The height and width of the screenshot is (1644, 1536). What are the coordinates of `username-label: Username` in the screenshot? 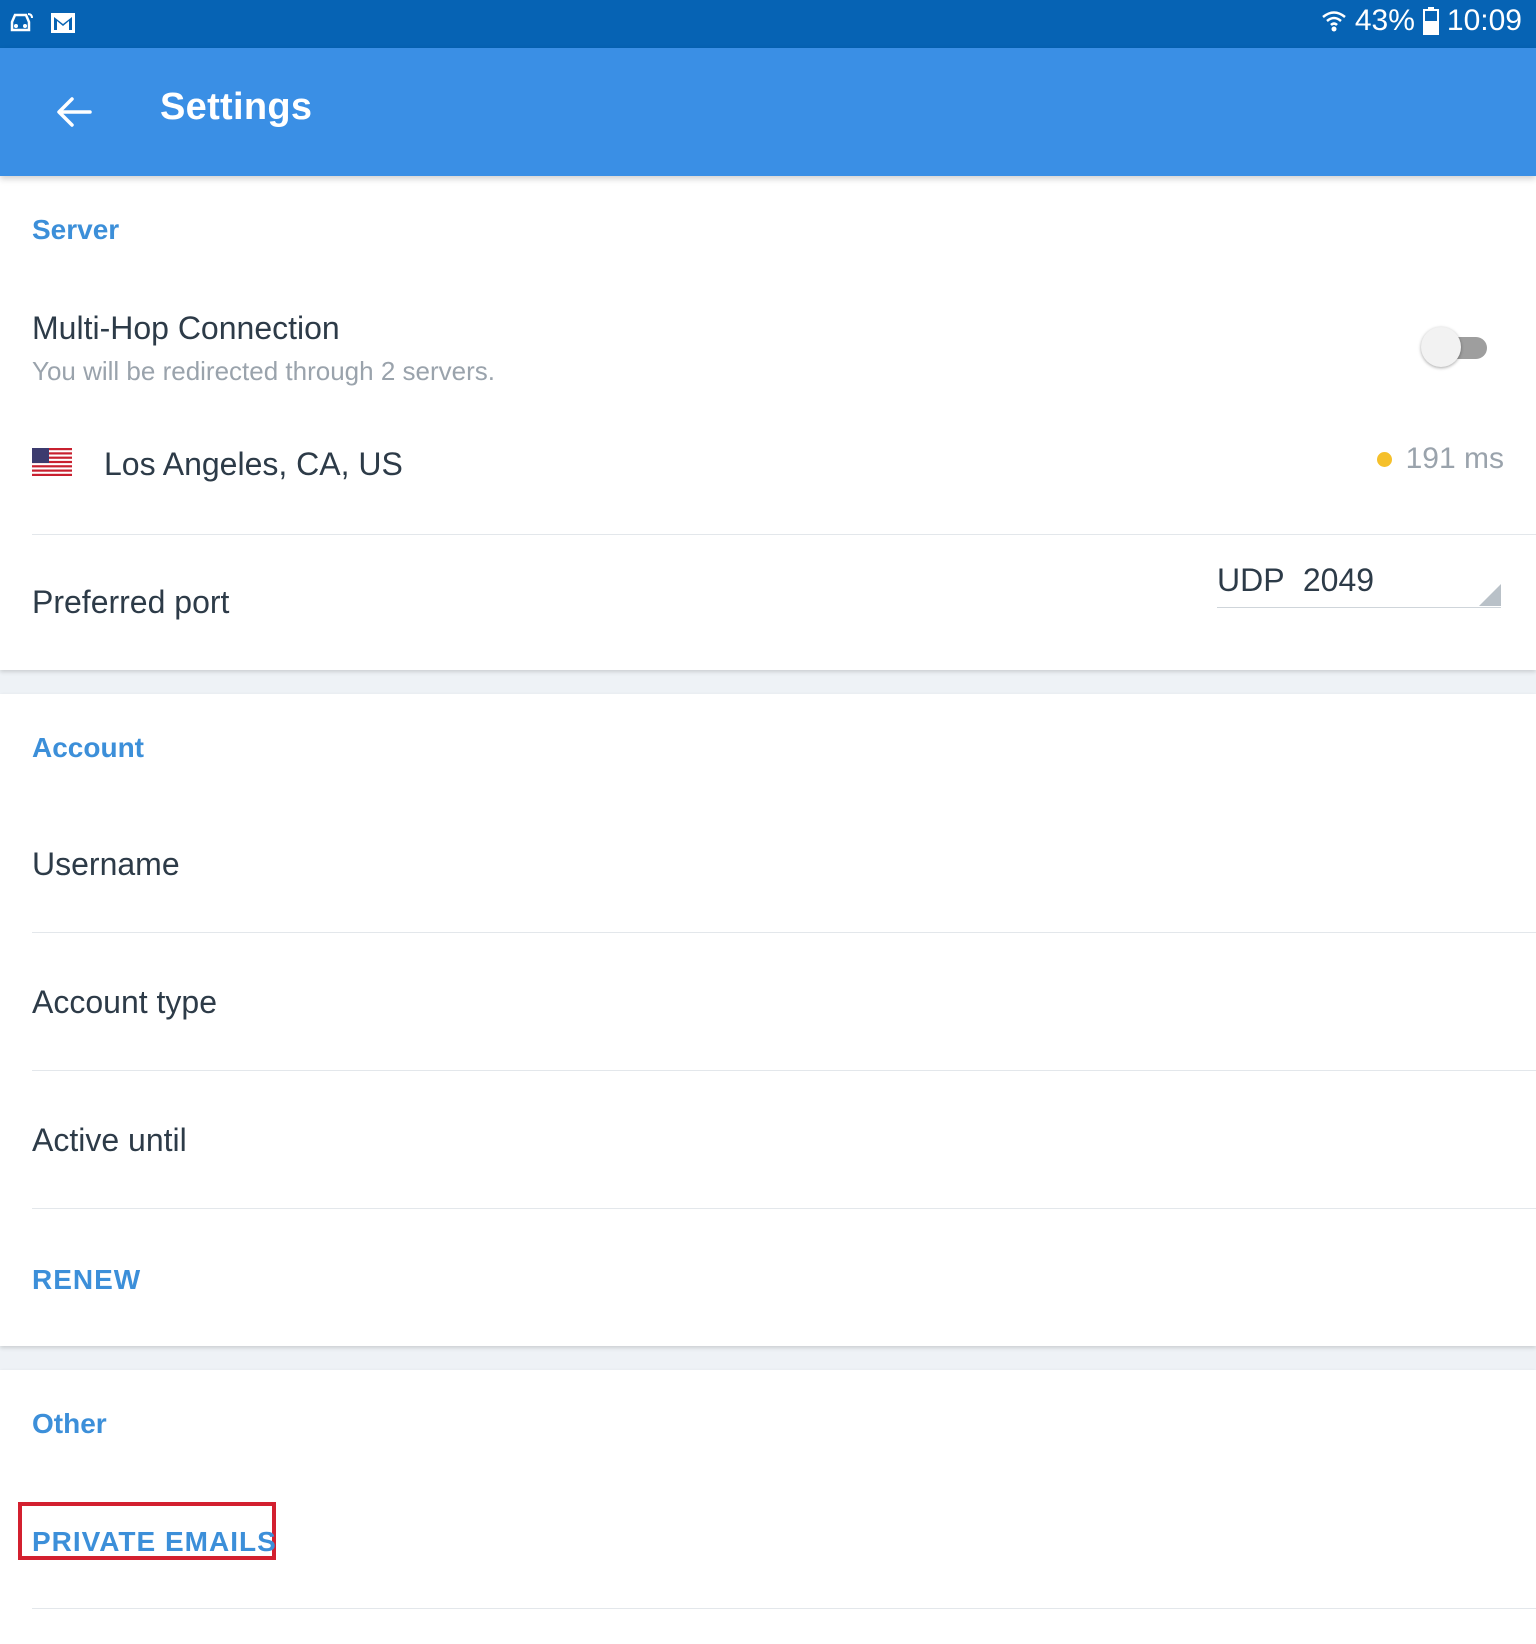 It's located at (106, 864).